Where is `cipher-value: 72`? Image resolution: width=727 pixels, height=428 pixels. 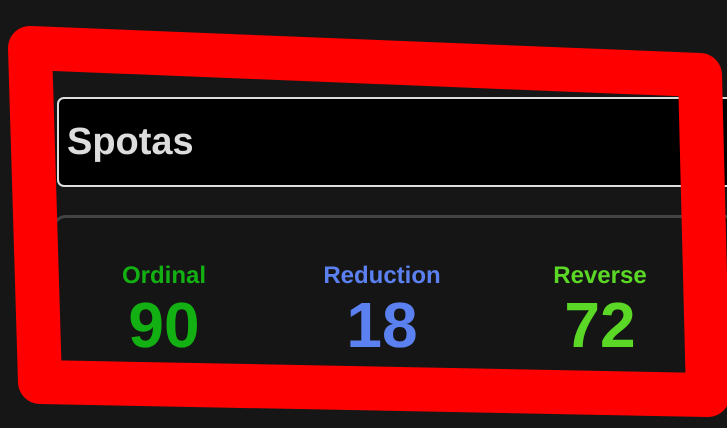 cipher-value: 72 is located at coordinates (600, 325).